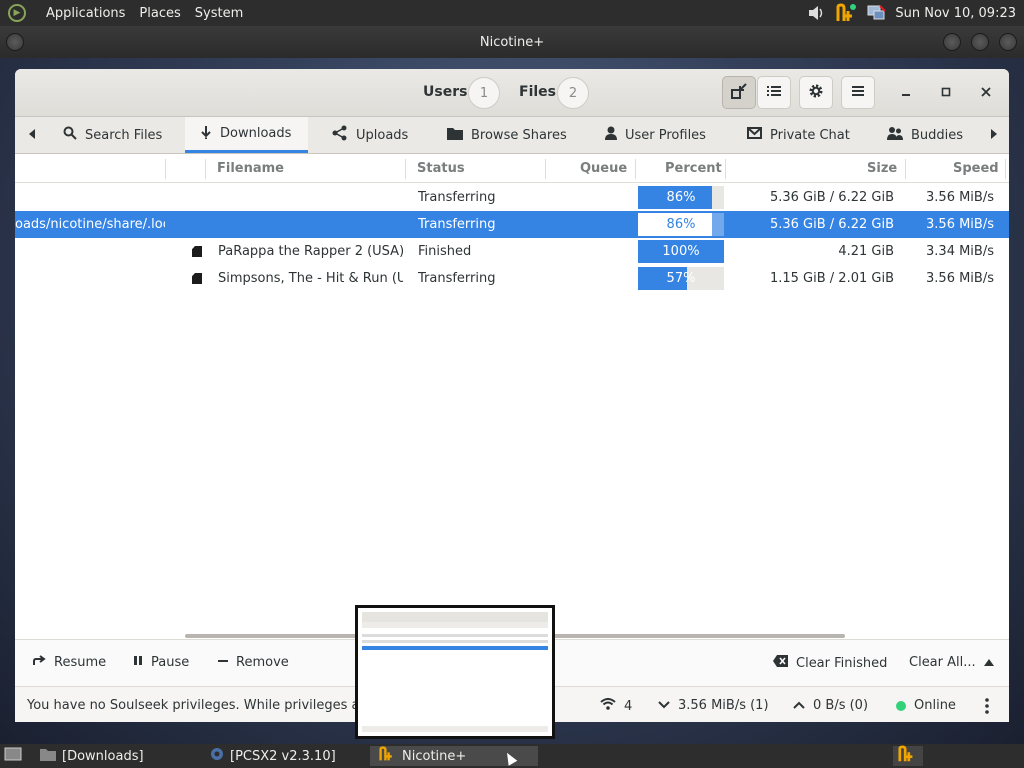  I want to click on share-icon, so click(340, 135).